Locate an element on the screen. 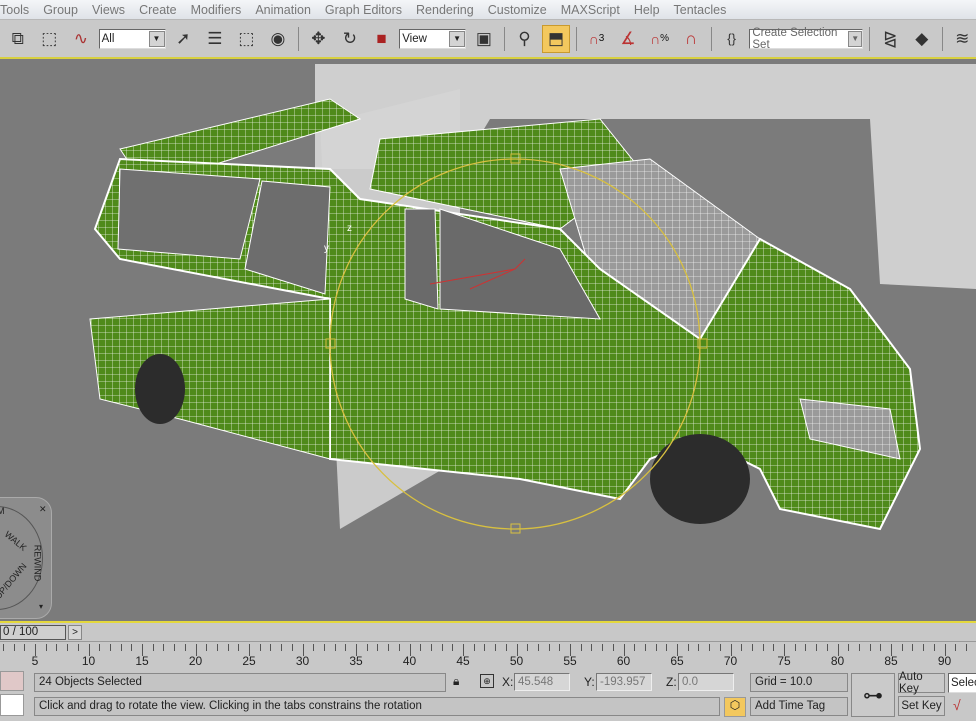 The image size is (976, 721). absolute-mode-icon: ⊕ is located at coordinates (487, 681).